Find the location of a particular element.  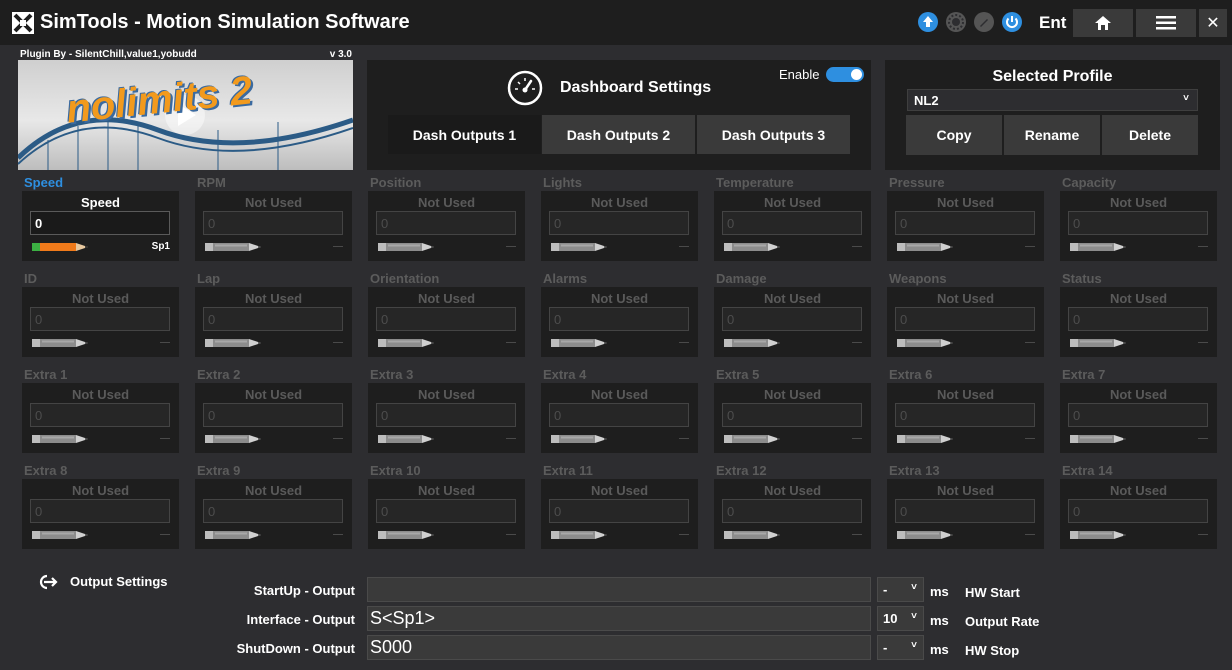

output-cell-speed: Speed 0 Sp1 is located at coordinates (100, 226).